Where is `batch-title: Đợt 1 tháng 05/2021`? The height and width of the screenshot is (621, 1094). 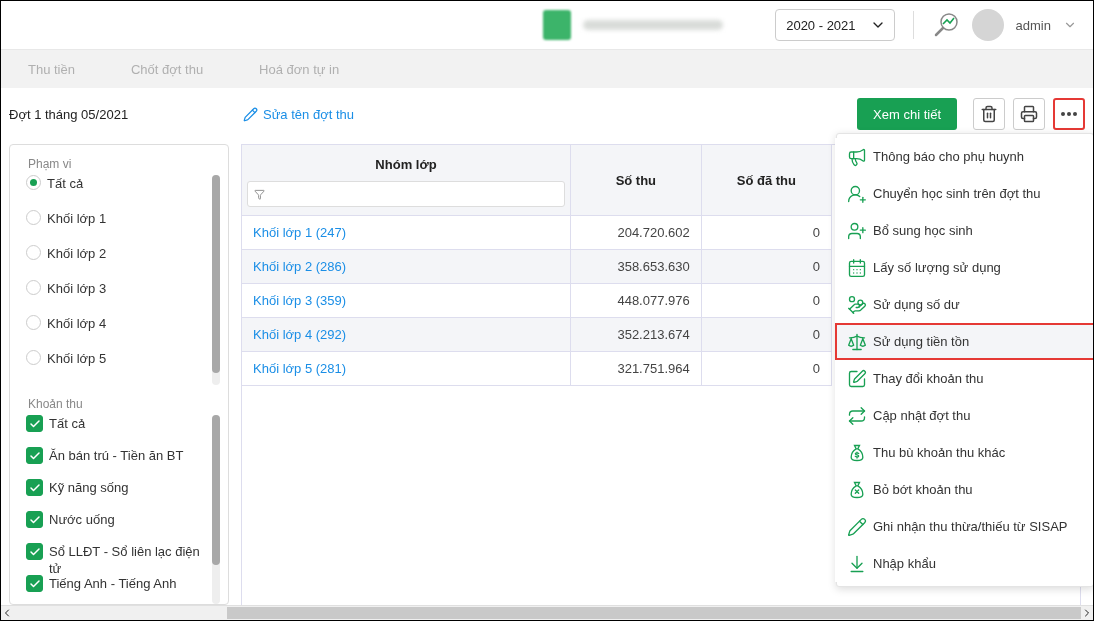
batch-title: Đợt 1 tháng 05/2021 is located at coordinates (69, 114).